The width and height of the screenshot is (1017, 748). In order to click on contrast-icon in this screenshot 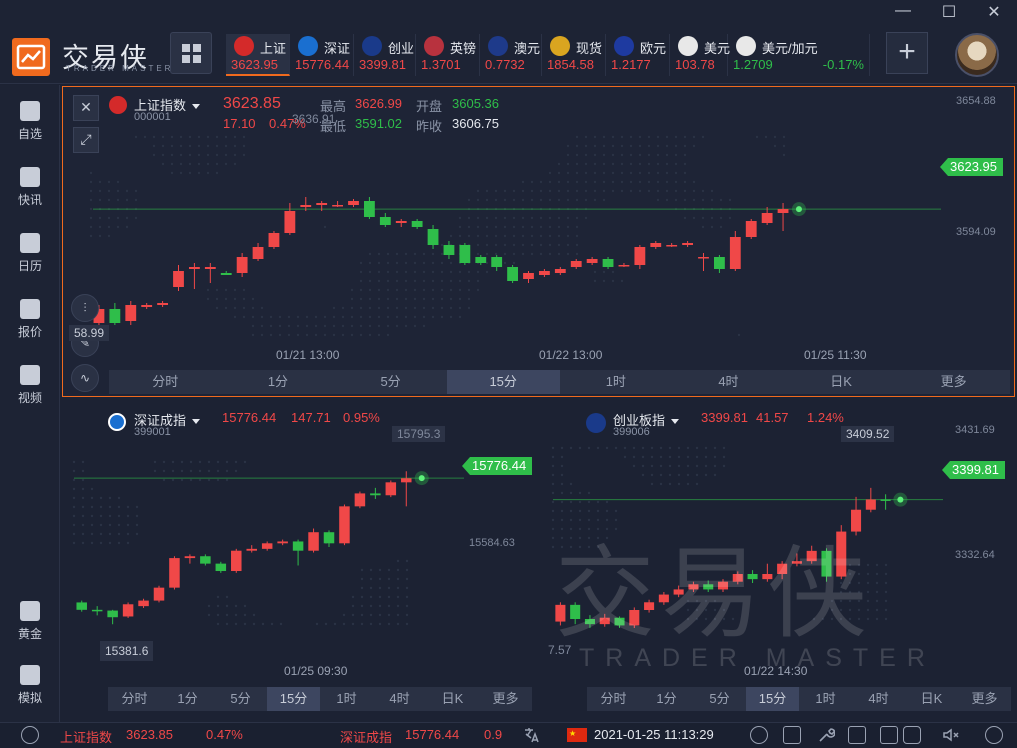, I will do `click(759, 735)`.